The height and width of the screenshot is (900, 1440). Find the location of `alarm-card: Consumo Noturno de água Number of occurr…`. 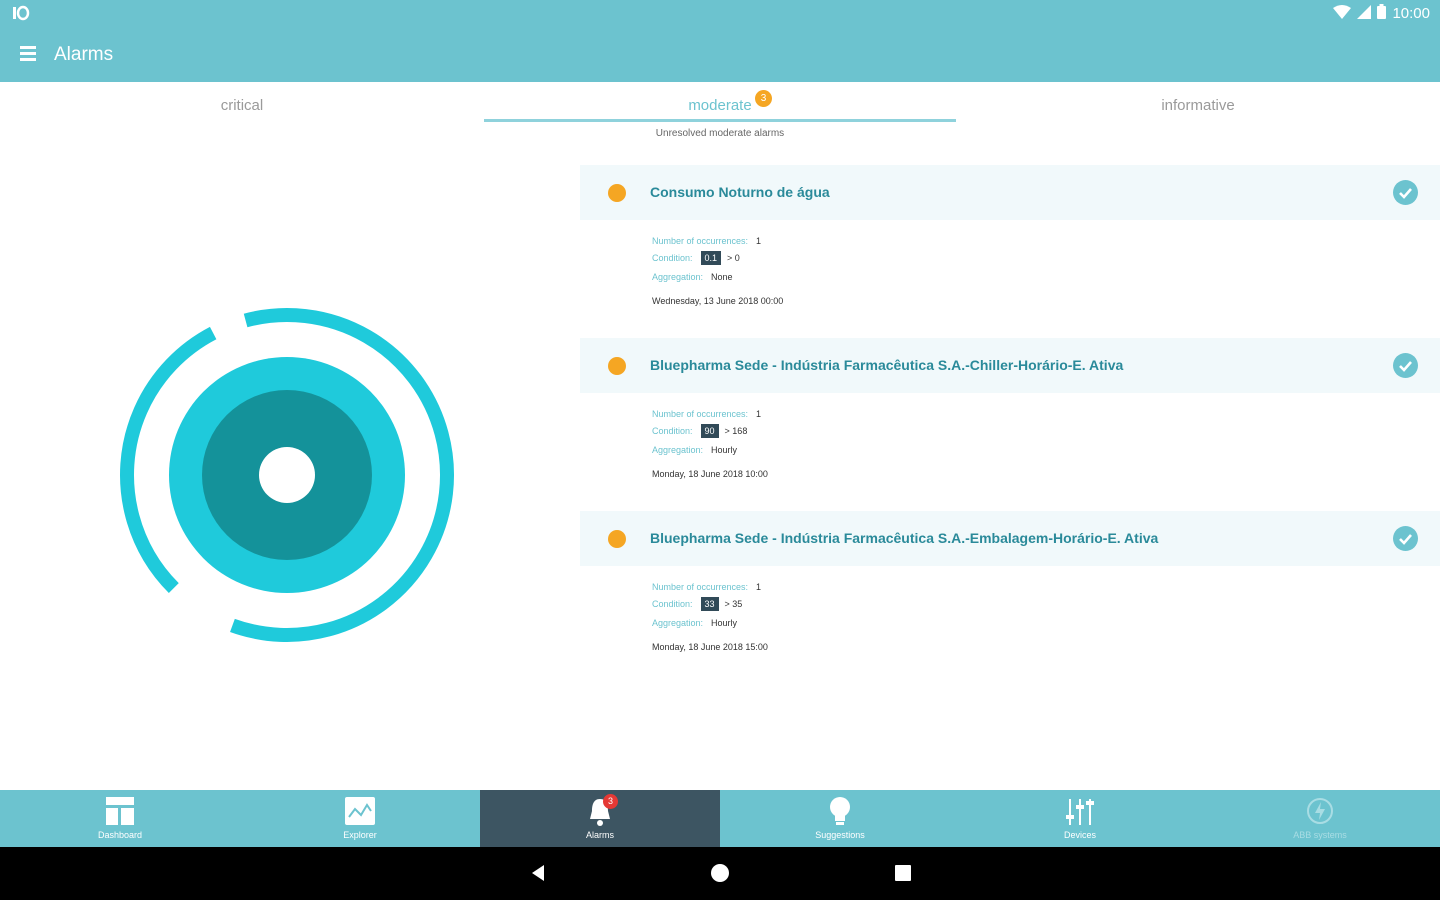

alarm-card: Consumo Noturno de água Number of occurr… is located at coordinates (1010, 251).